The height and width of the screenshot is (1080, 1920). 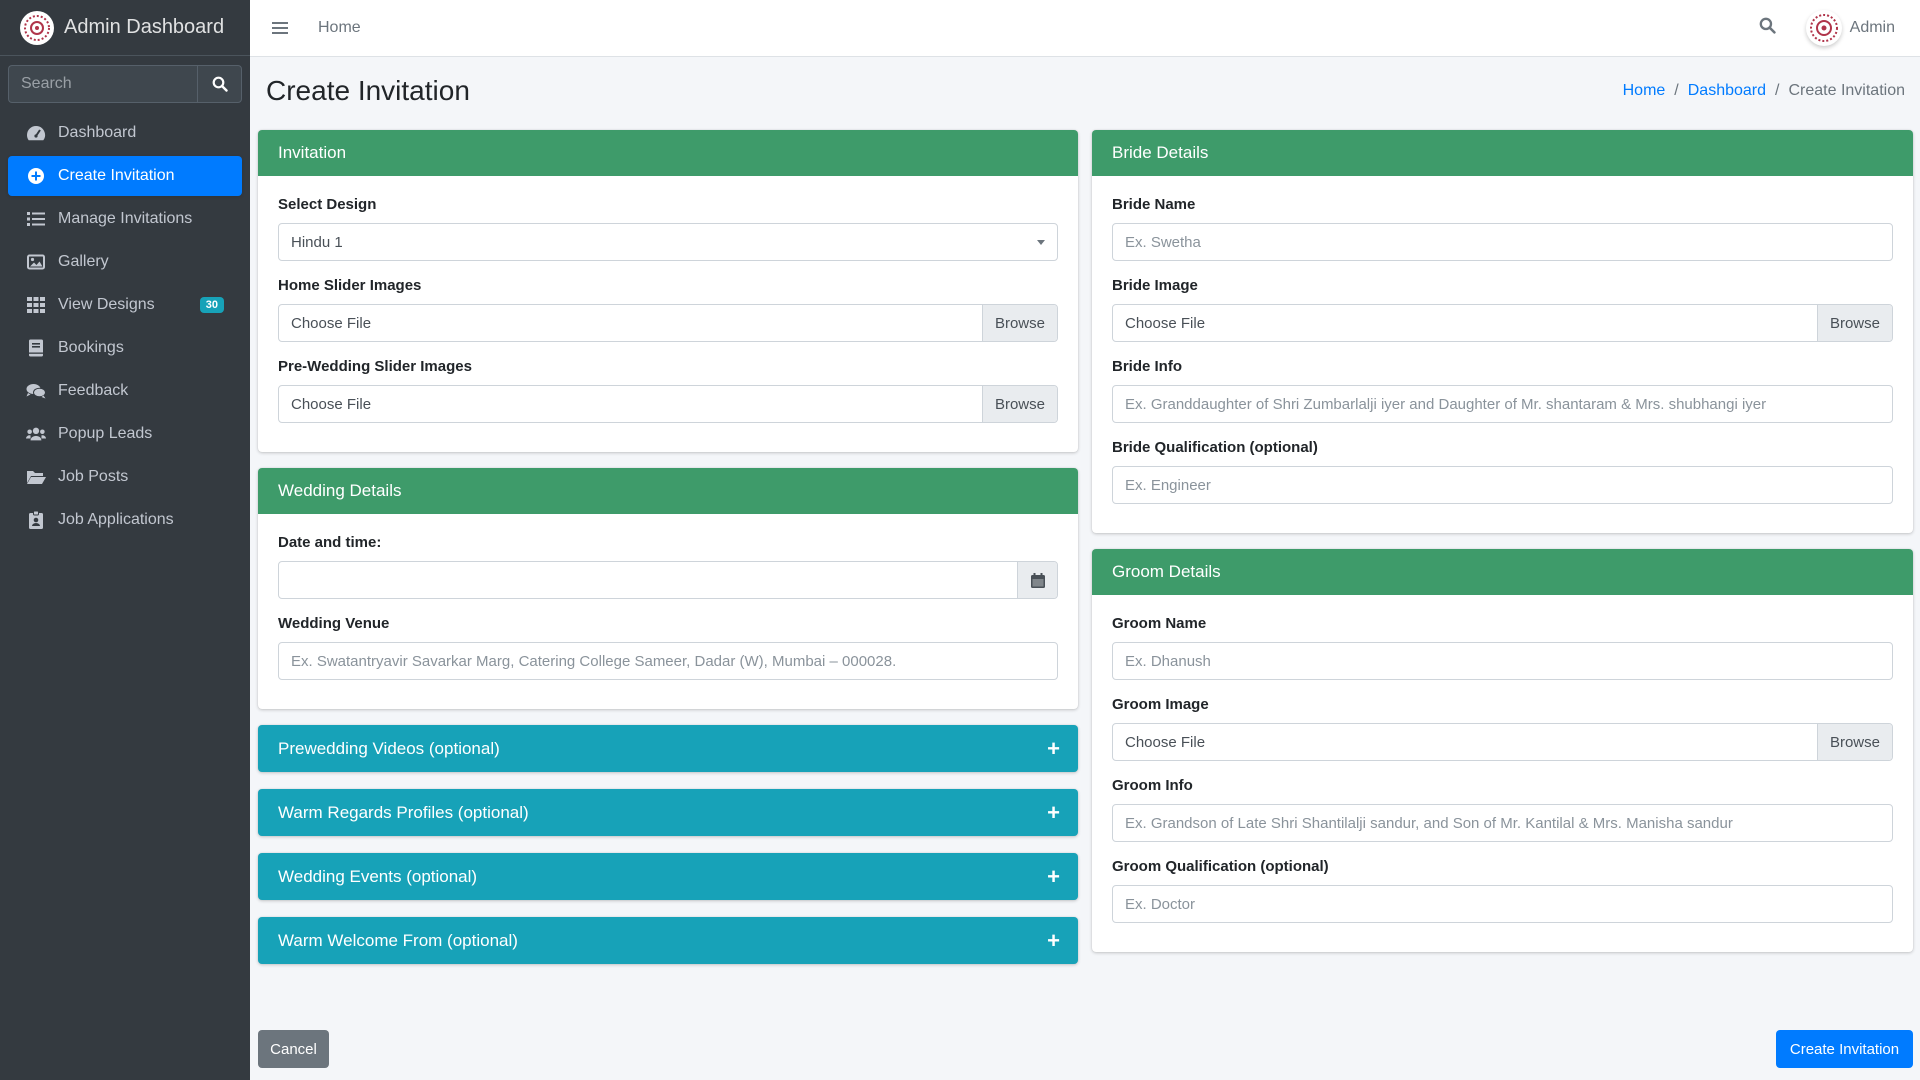 I want to click on hamburger-icon, so click(x=280, y=28).